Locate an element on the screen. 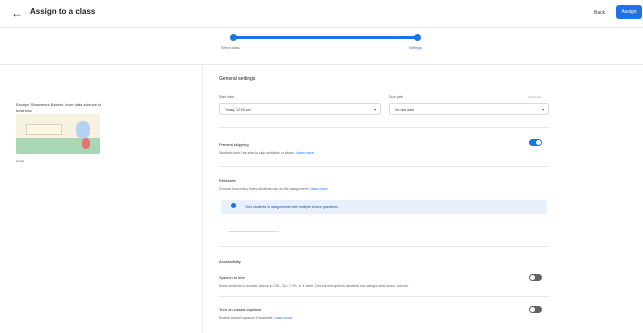  general-settings-heading: General settings is located at coordinates (237, 79).